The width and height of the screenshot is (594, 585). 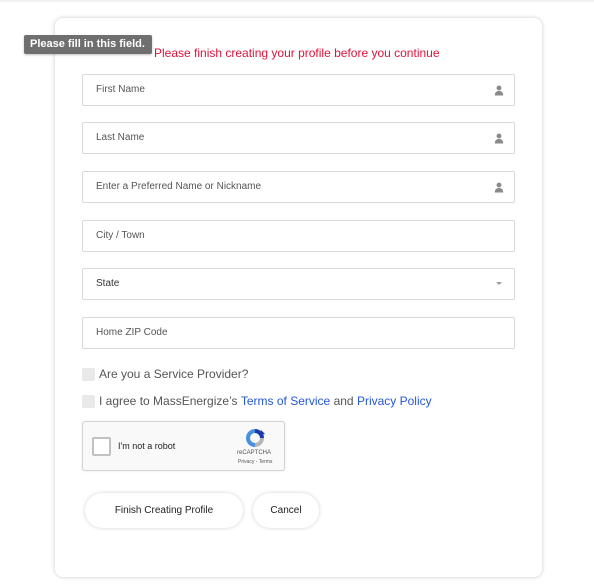 I want to click on cancel-button: Cancel, so click(x=286, y=510).